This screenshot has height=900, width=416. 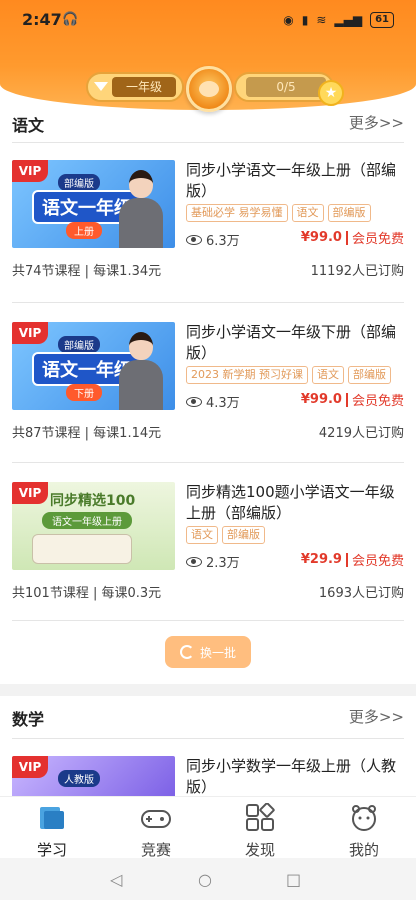 I want to click on dropdown-icon, so click(x=101, y=86).